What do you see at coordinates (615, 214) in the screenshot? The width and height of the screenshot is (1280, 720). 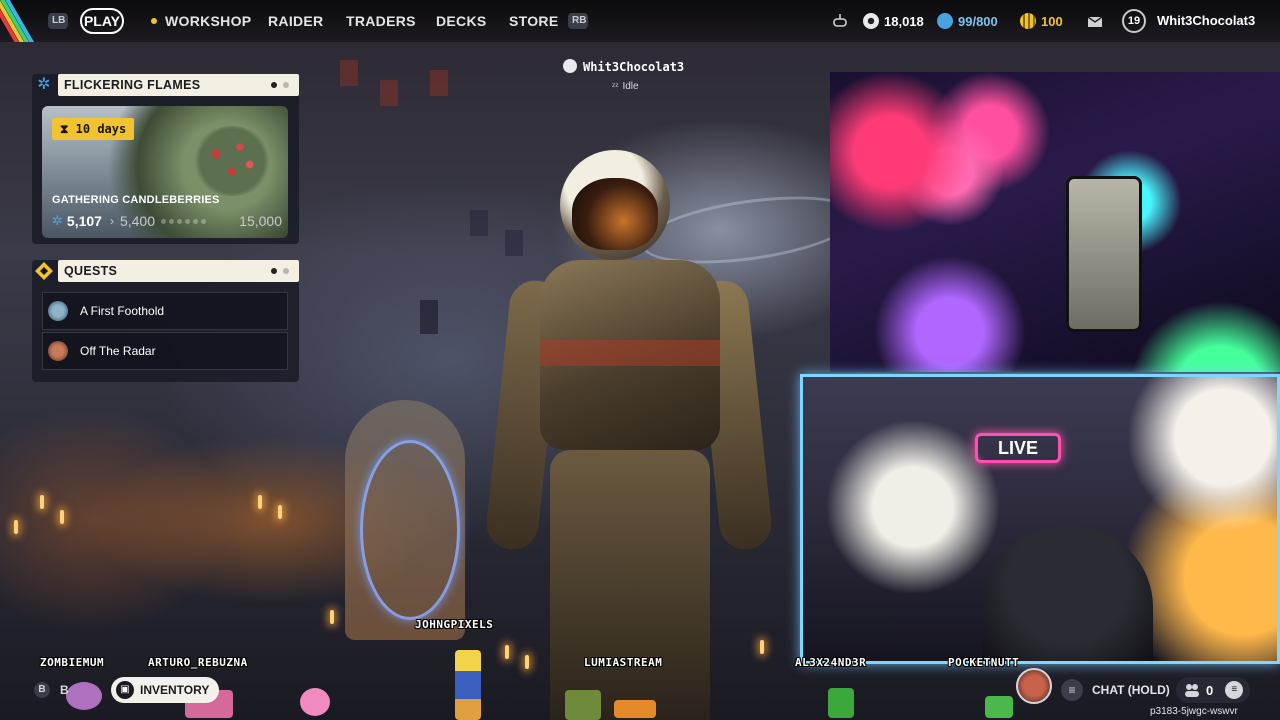 I see `character-visor` at bounding box center [615, 214].